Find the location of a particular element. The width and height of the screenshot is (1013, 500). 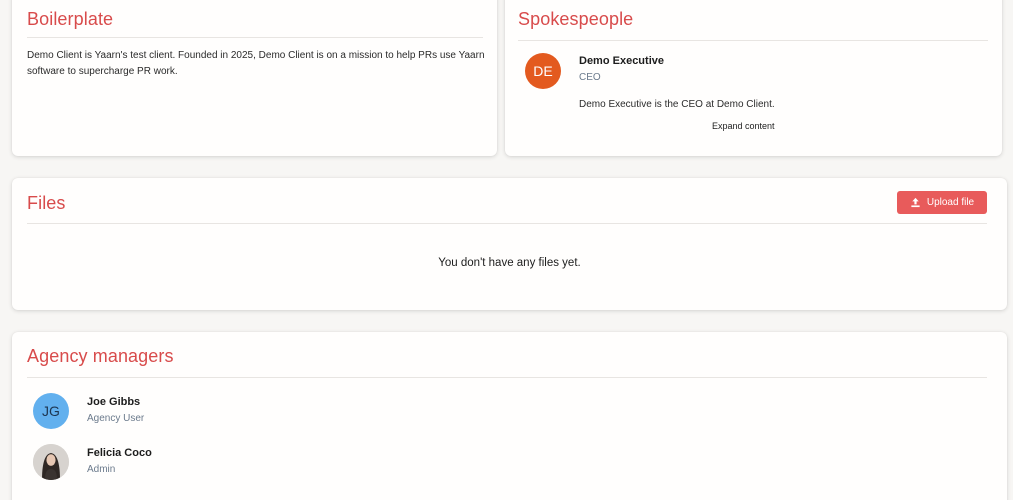

upload-icon is located at coordinates (915, 202).